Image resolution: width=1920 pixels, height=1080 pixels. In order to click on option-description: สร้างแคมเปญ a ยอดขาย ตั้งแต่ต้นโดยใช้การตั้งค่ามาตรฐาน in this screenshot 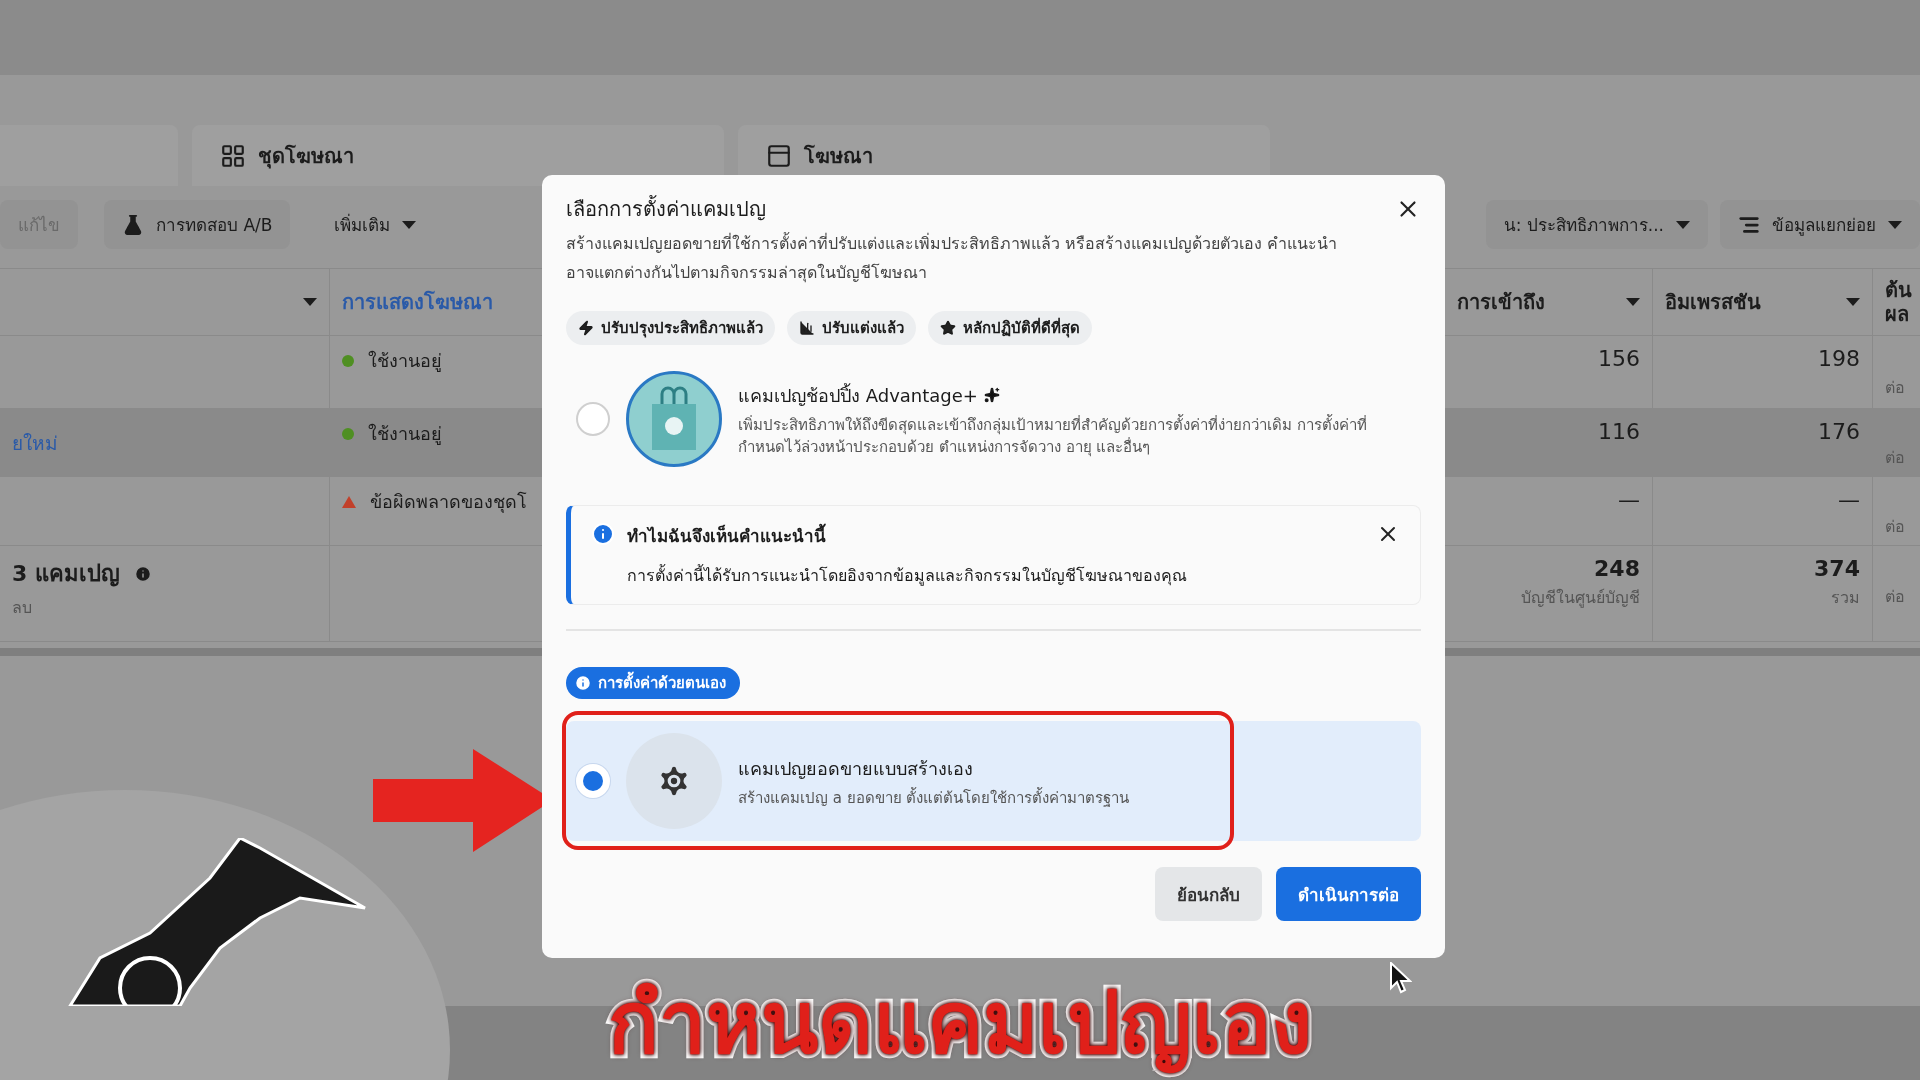, I will do `click(934, 797)`.